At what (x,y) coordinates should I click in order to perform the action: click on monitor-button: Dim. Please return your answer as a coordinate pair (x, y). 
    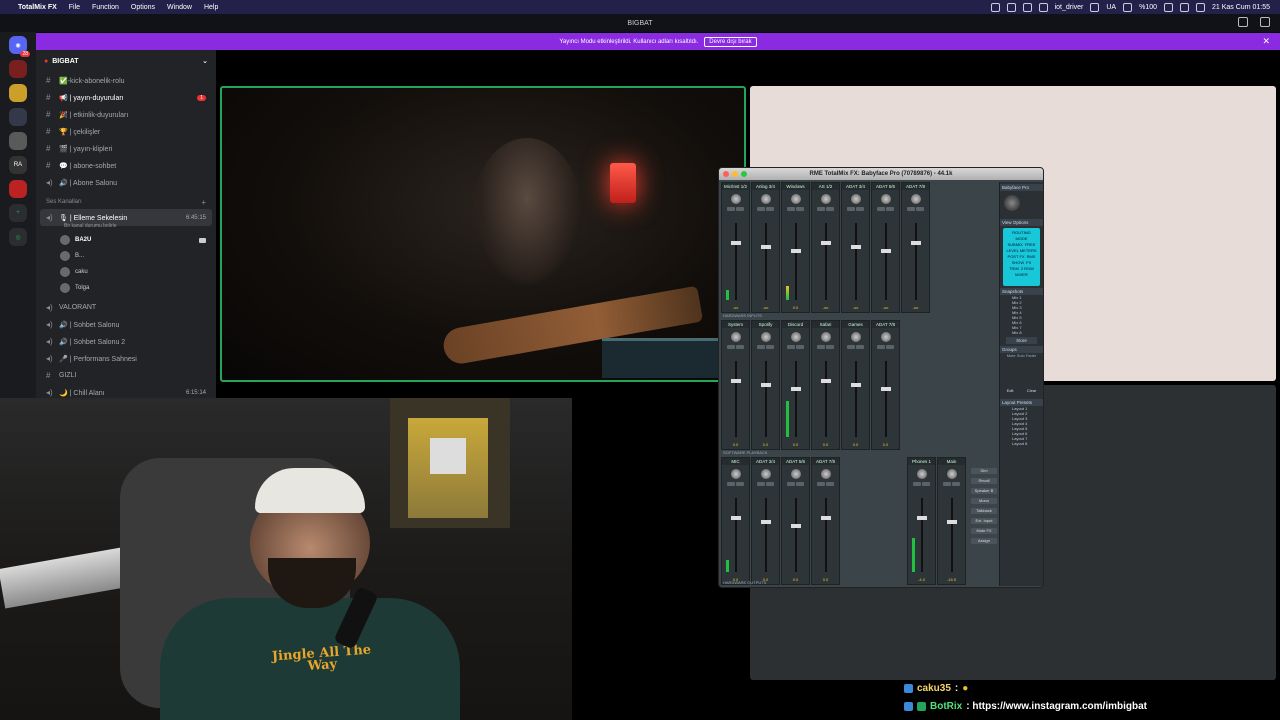
    Looking at the image, I should click on (984, 471).